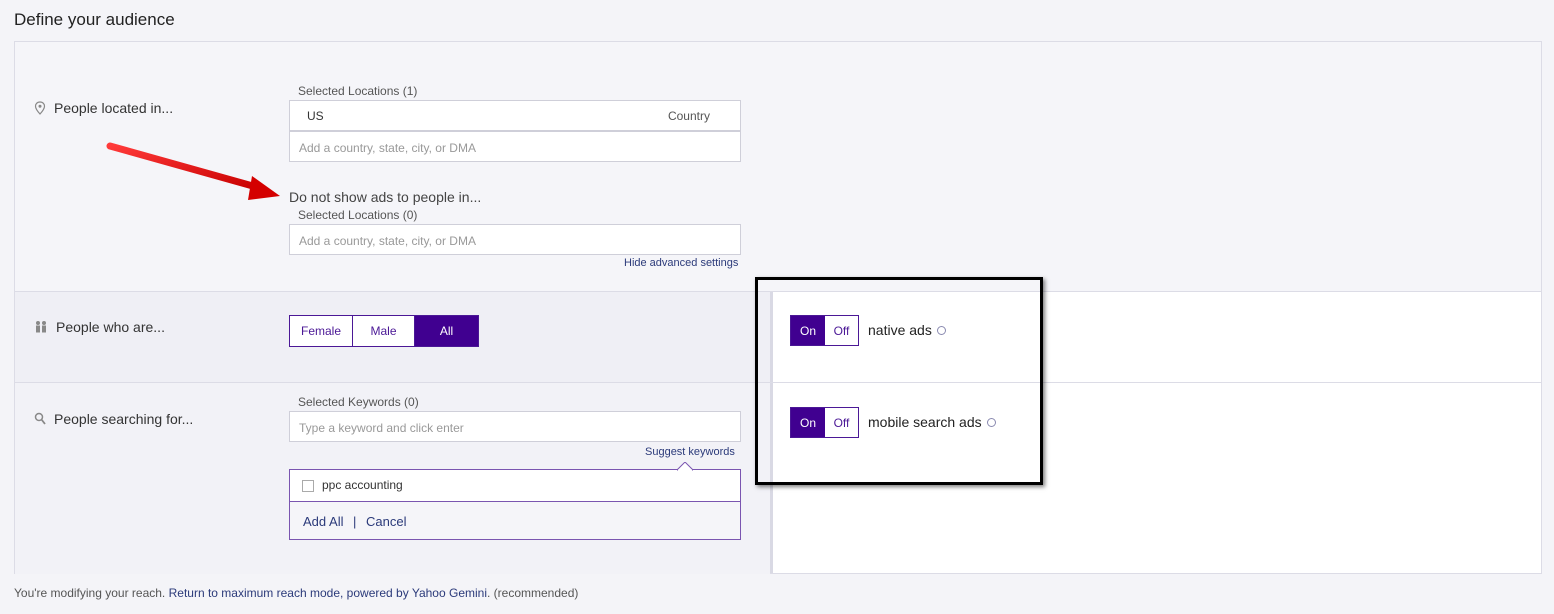 Image resolution: width=1554 pixels, height=614 pixels. Describe the element at coordinates (515, 486) in the screenshot. I see `suggestion-item: ppc accounting` at that location.